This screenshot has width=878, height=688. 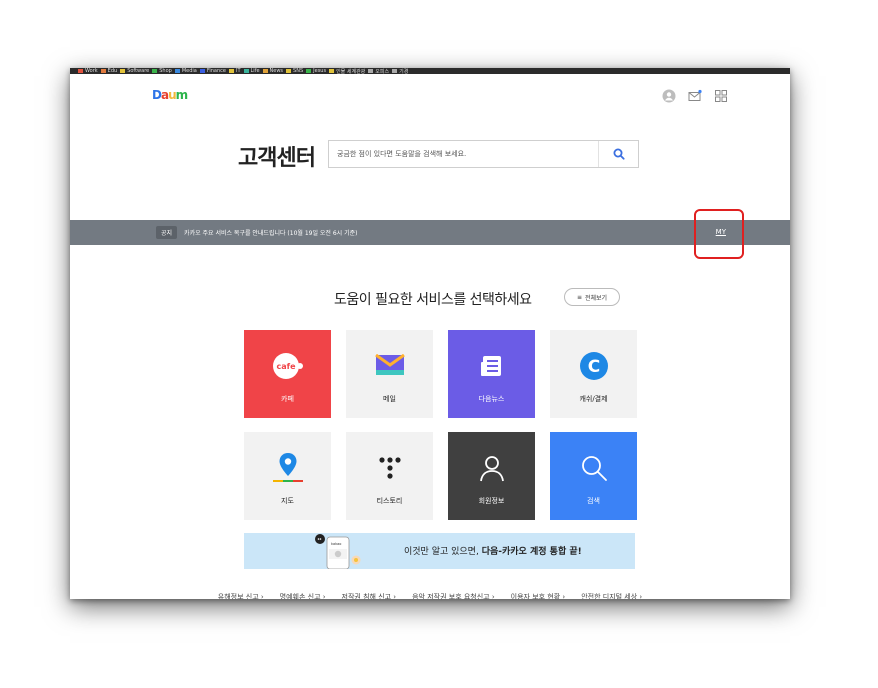 What do you see at coordinates (389, 501) in the screenshot?
I see `service-tile-label: 티스토리` at bounding box center [389, 501].